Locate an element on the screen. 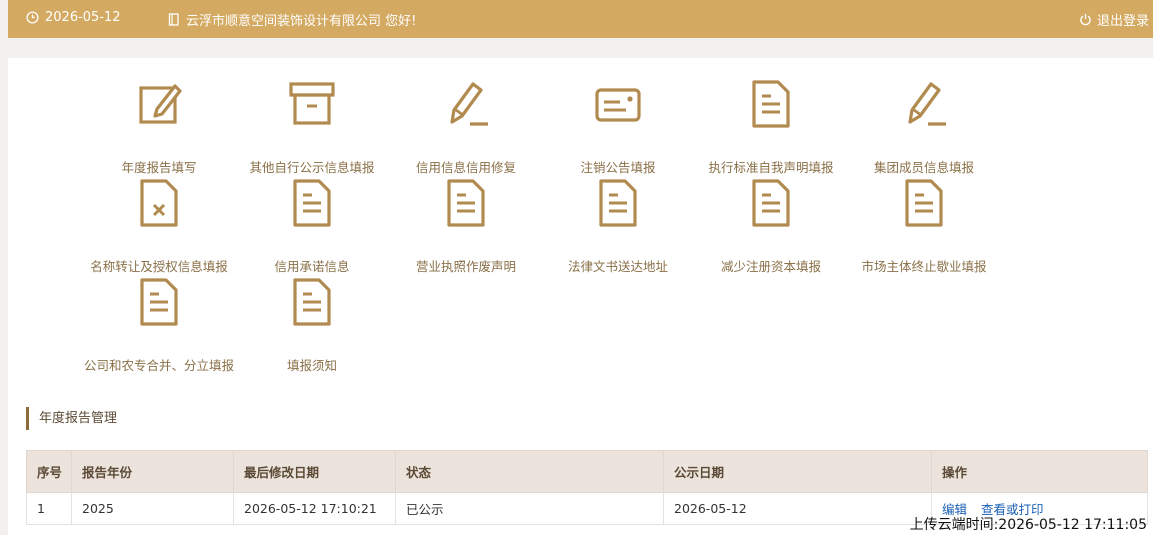 The height and width of the screenshot is (535, 1153). logout-label: 退出登录 is located at coordinates (1122, 21).